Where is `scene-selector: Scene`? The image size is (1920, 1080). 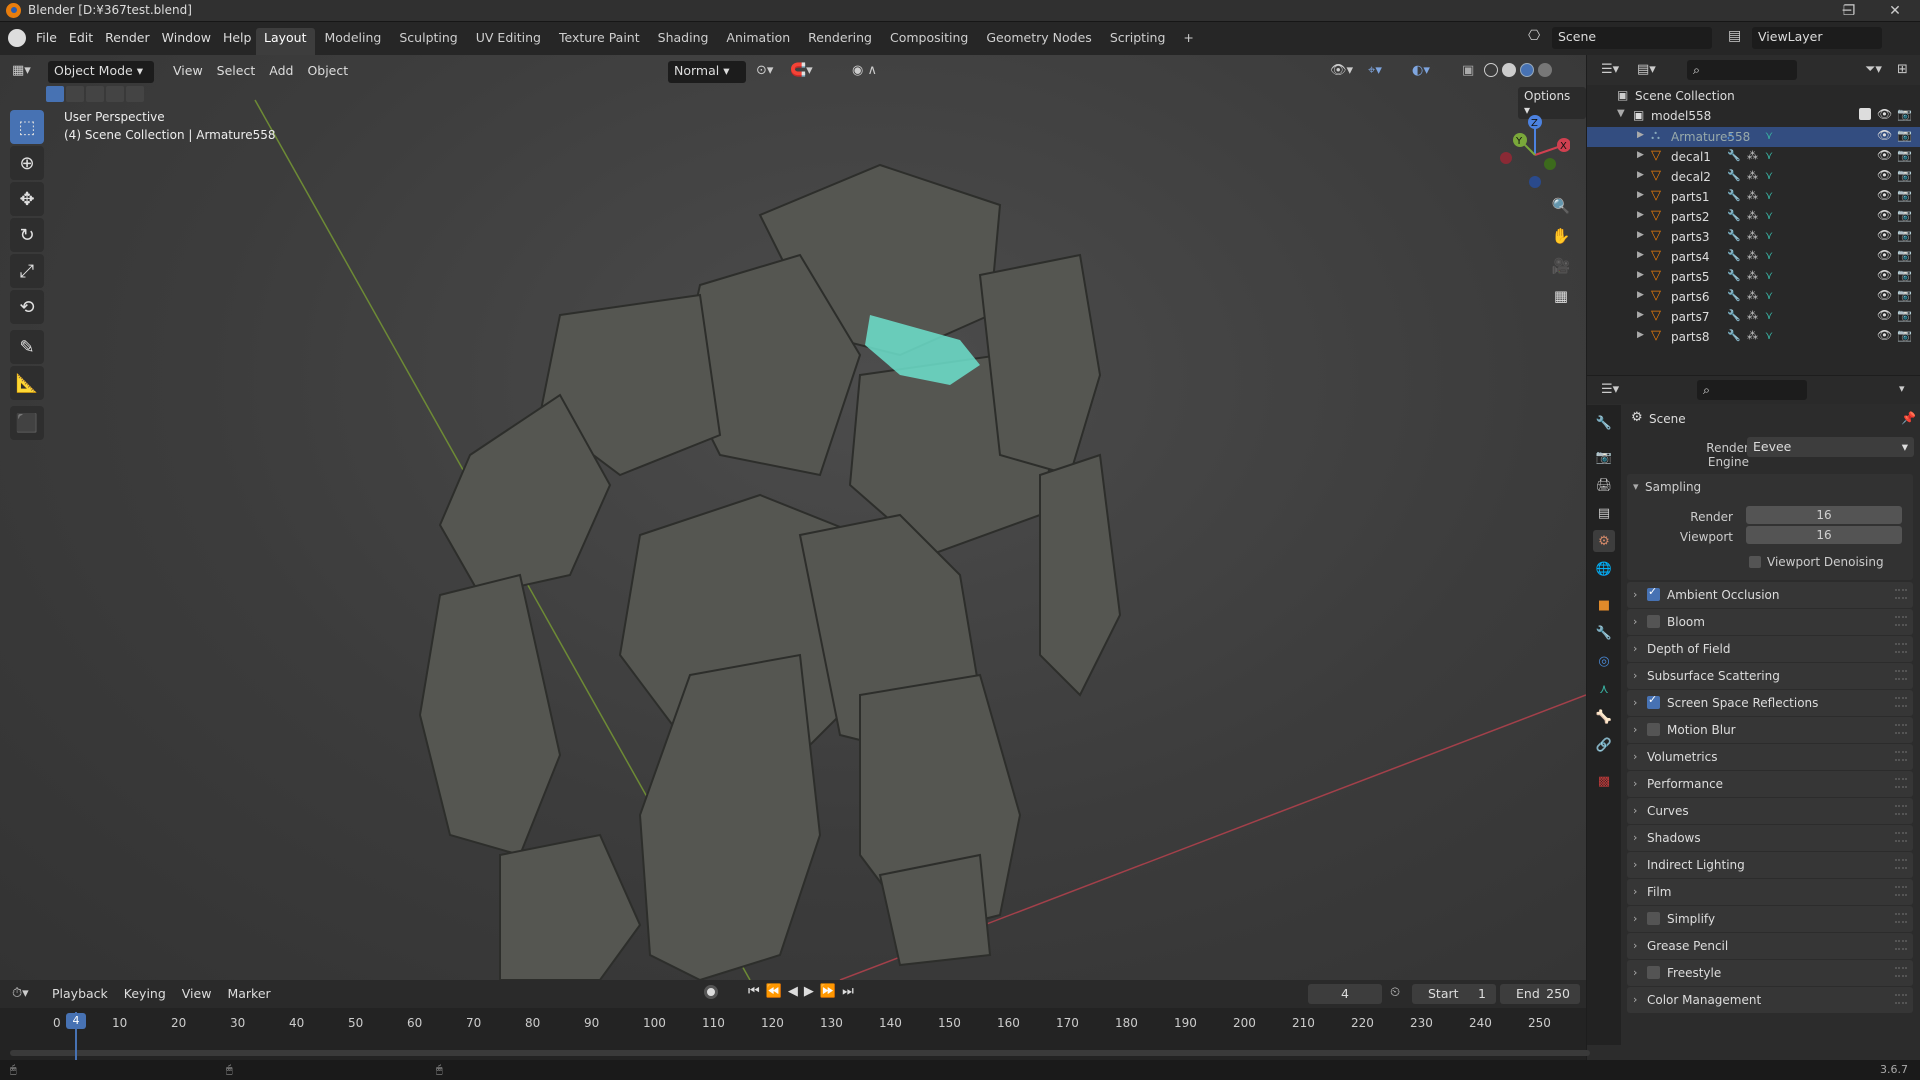
scene-selector: Scene is located at coordinates (1632, 38).